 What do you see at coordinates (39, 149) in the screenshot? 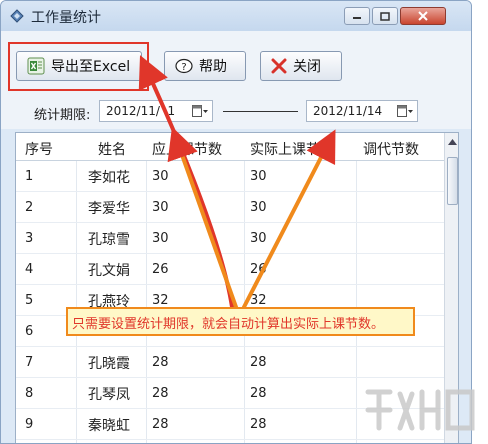
I see `column-header-num: 序号` at bounding box center [39, 149].